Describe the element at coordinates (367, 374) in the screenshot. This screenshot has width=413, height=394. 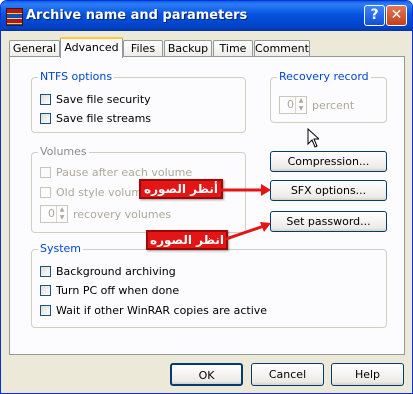
I see `help-button: Help` at that location.